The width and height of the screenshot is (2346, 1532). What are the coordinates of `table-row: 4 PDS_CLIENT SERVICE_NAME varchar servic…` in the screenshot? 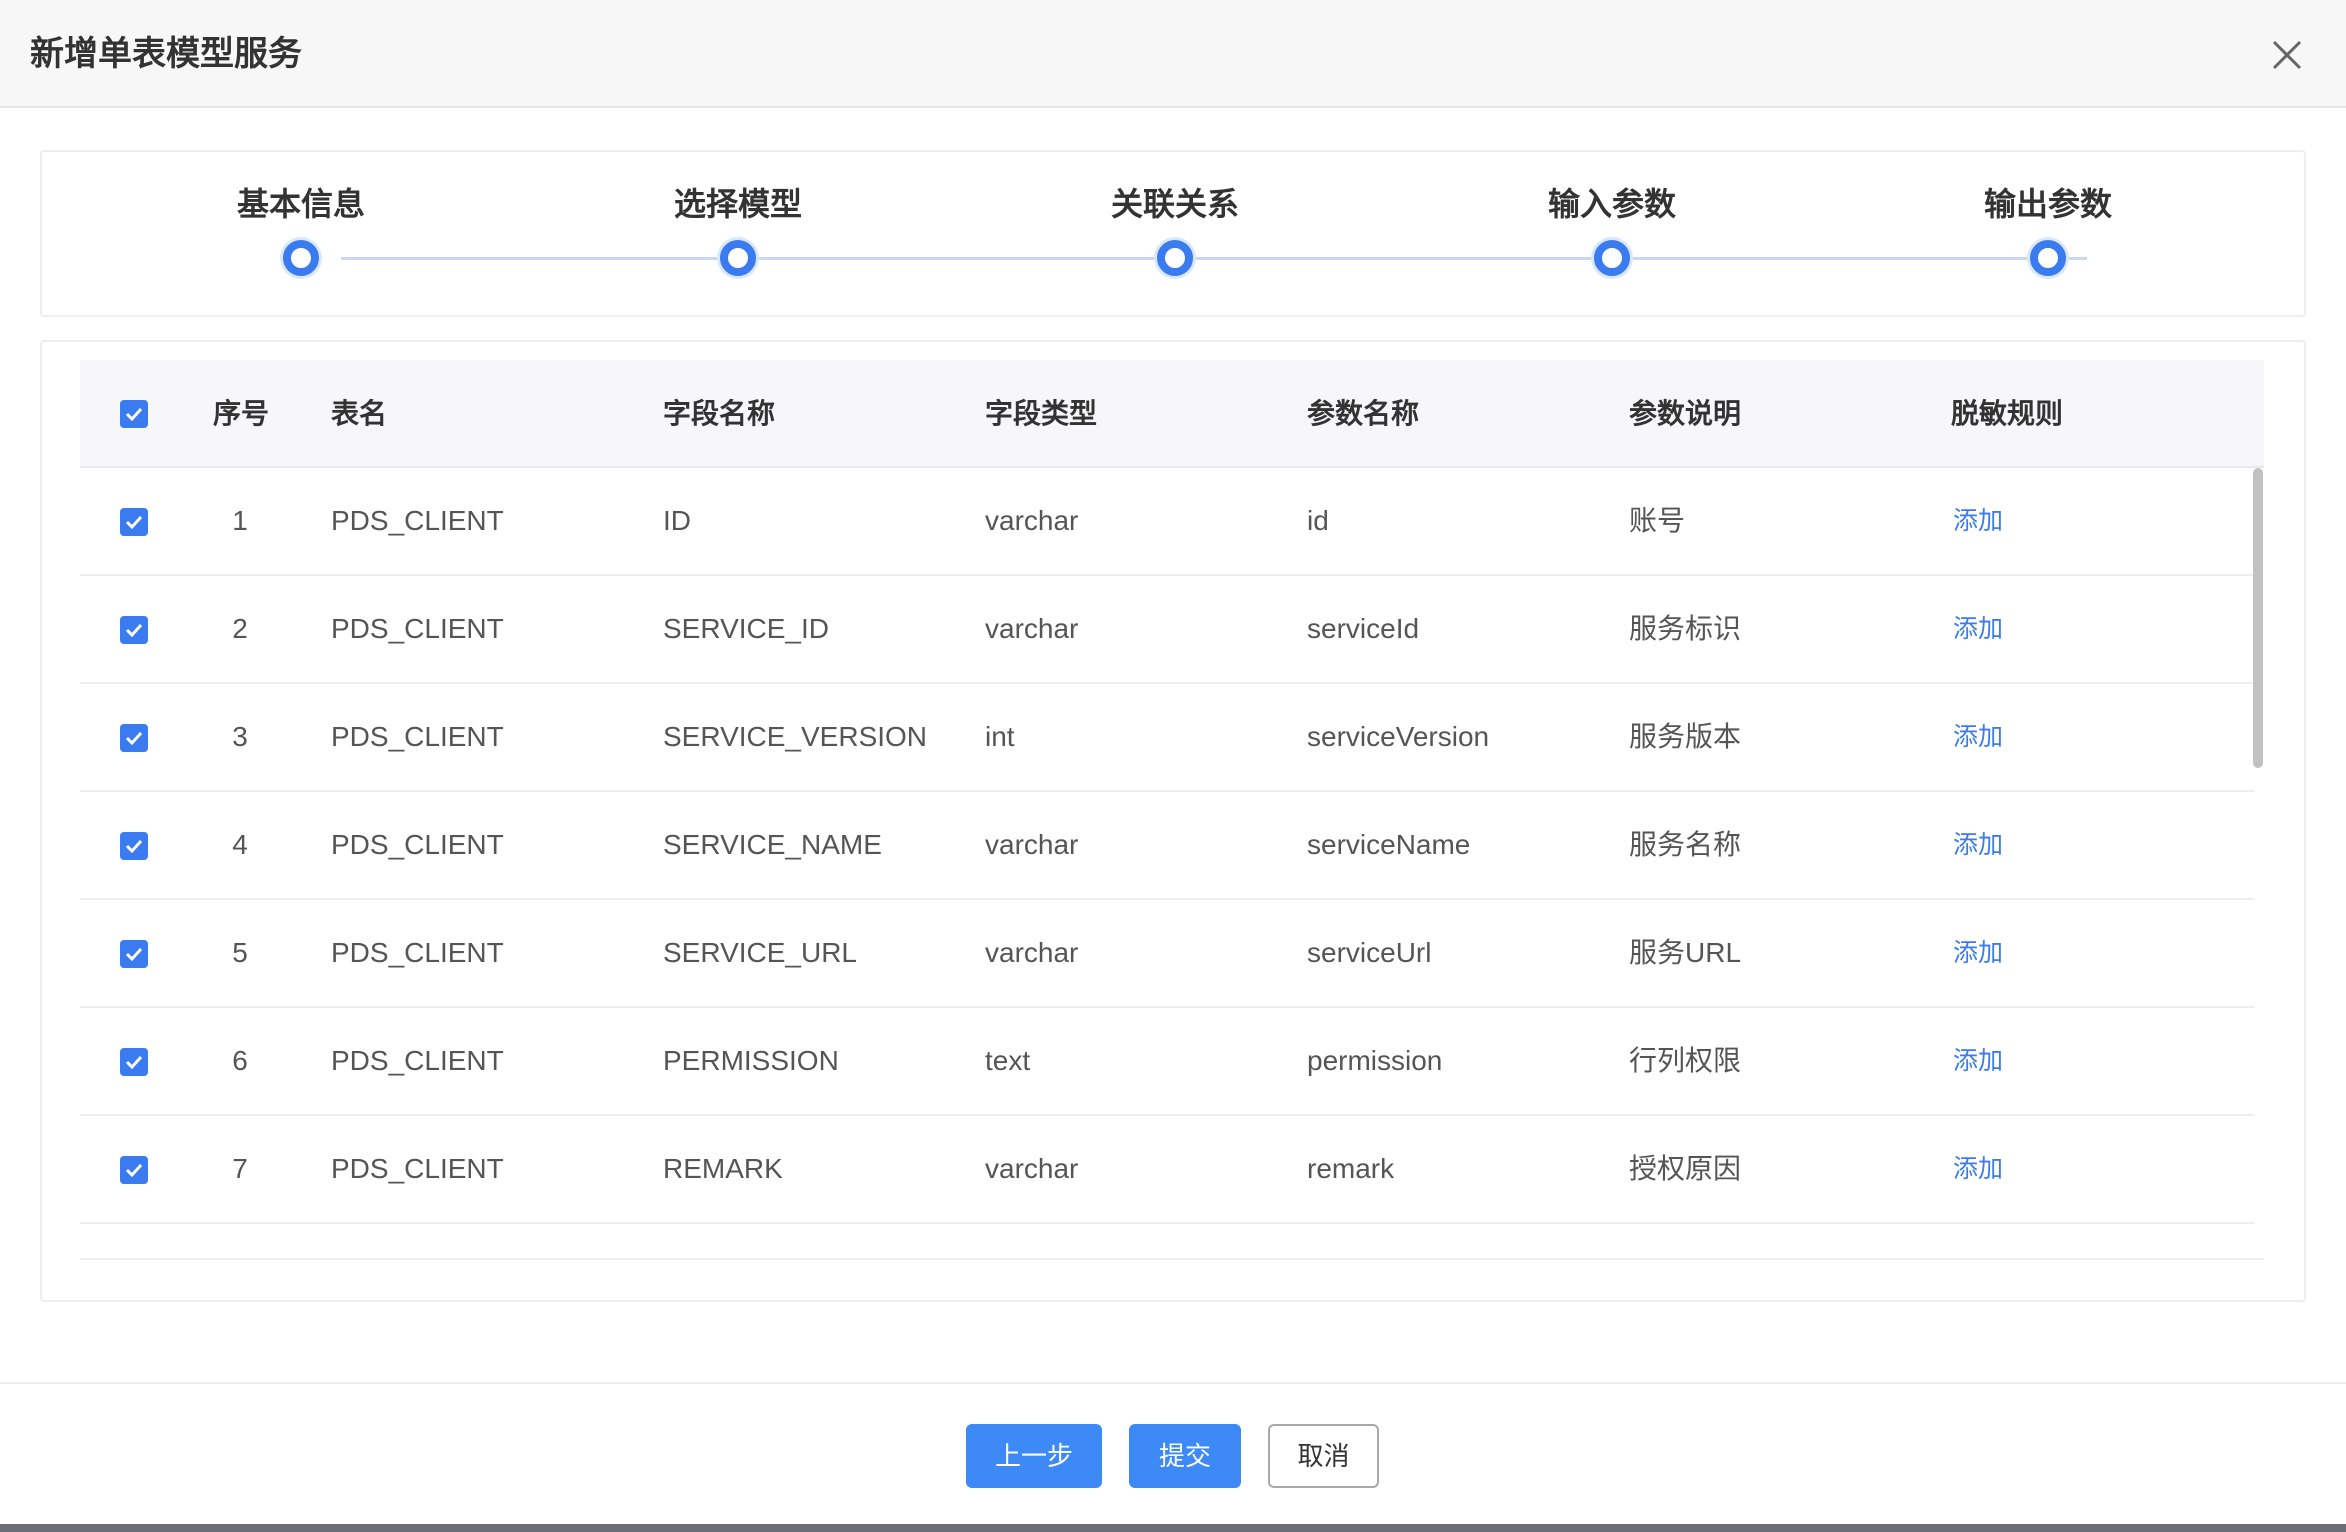 It's located at (1167, 846).